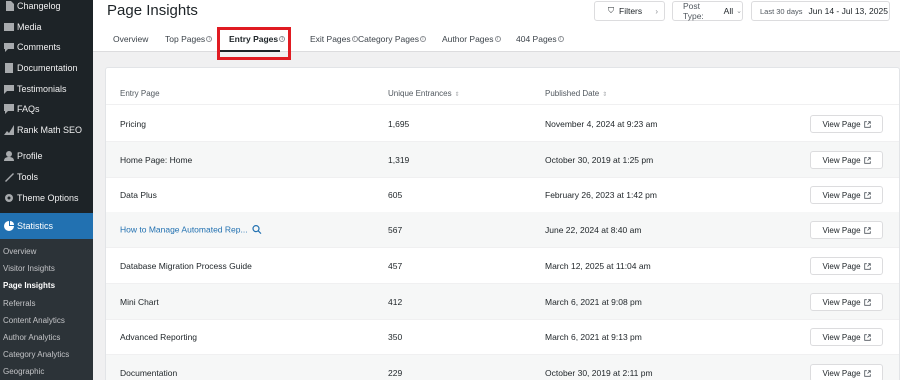  What do you see at coordinates (140, 93) in the screenshot?
I see `column-header-entry-page: Entry Page` at bounding box center [140, 93].